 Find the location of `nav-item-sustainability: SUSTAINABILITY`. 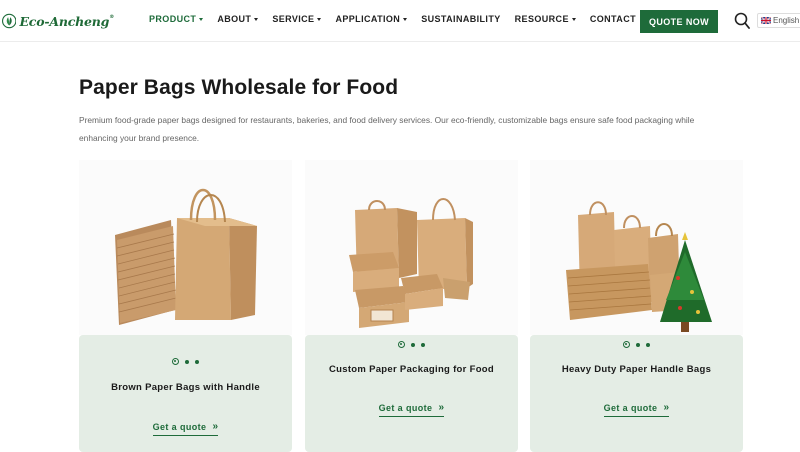

nav-item-sustainability: SUSTAINABILITY is located at coordinates (460, 19).